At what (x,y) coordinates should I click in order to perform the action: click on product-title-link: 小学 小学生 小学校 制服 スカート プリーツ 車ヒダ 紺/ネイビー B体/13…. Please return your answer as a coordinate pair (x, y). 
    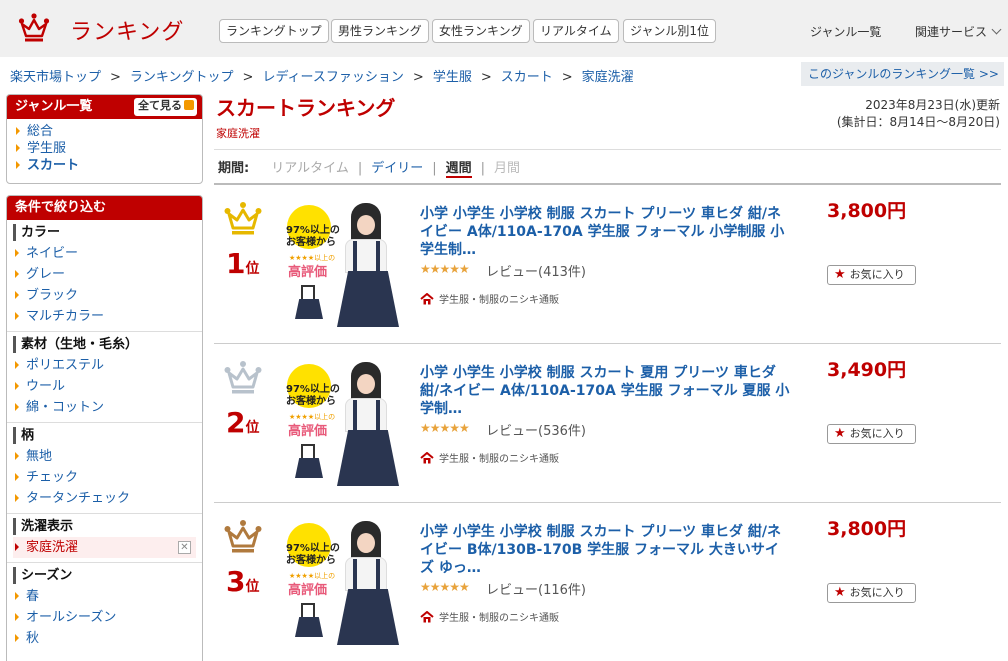
    Looking at the image, I should click on (605, 550).